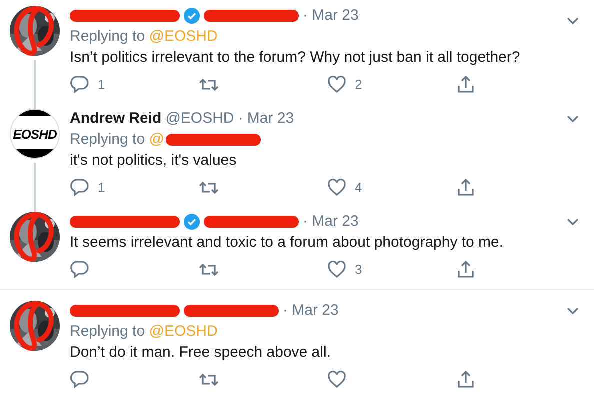  I want to click on tweet-text: it's not politics, it's values, so click(154, 161).